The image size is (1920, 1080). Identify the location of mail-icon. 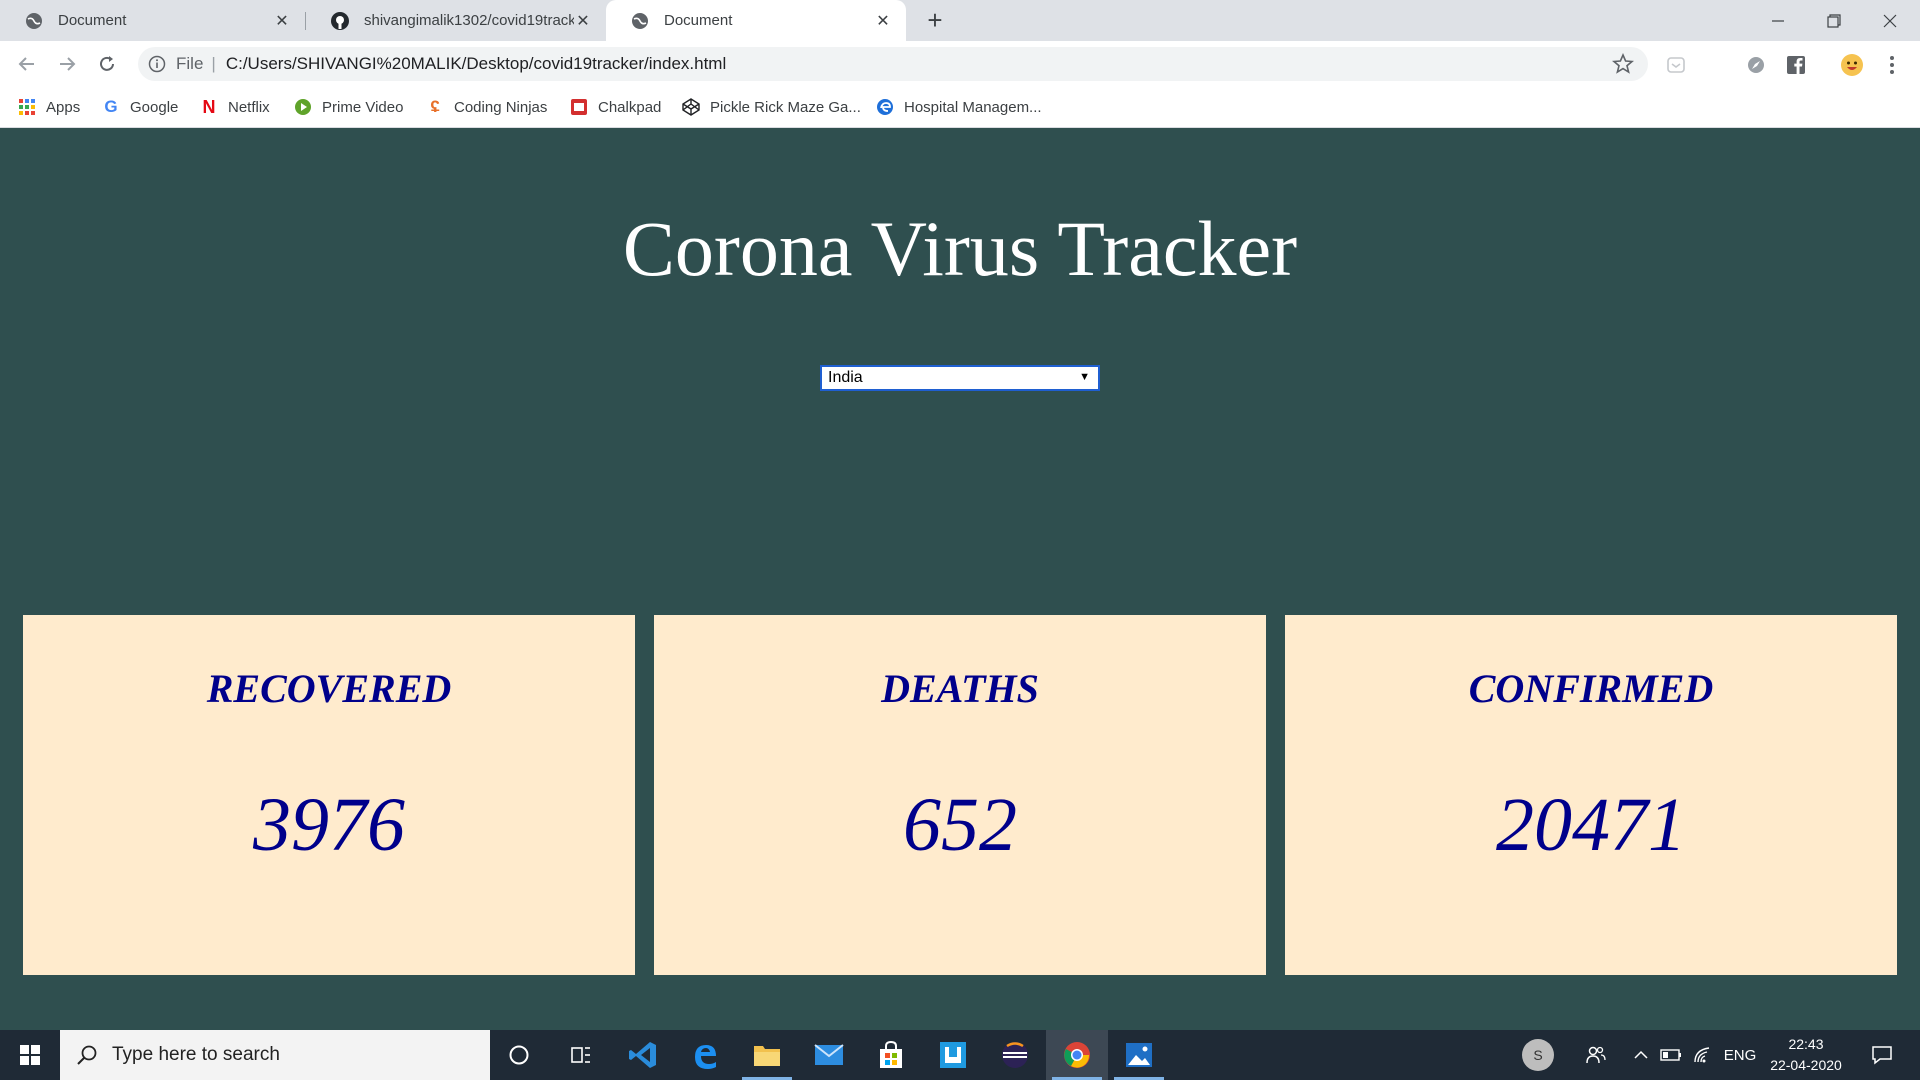
(829, 1054).